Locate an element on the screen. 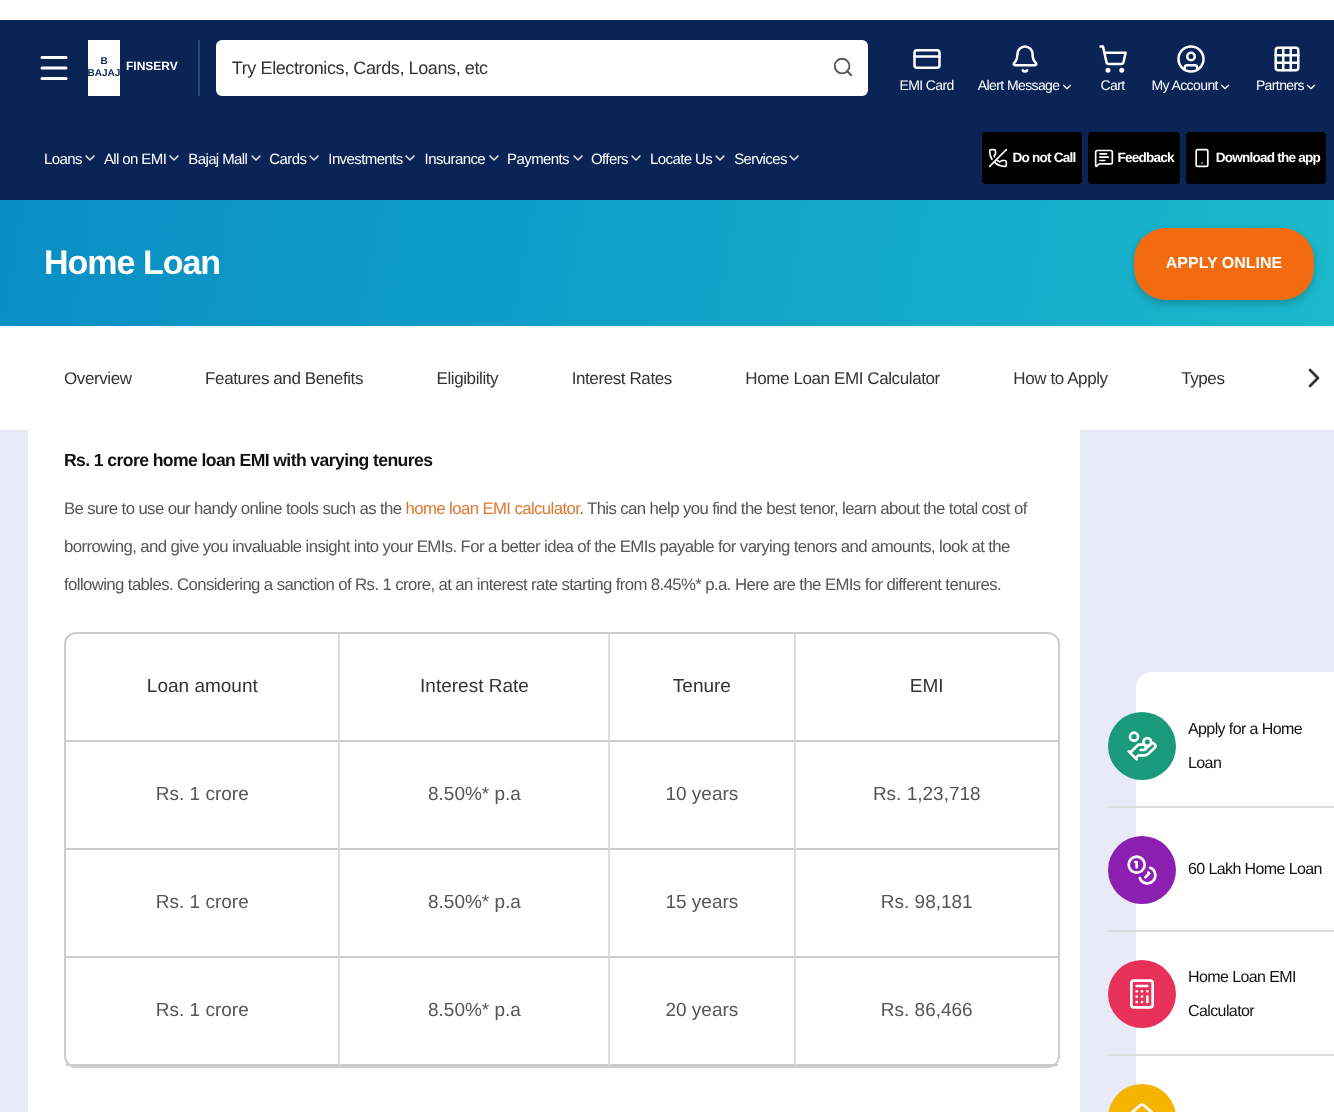 The height and width of the screenshot is (1112, 1334). column-header: EMI is located at coordinates (926, 688).